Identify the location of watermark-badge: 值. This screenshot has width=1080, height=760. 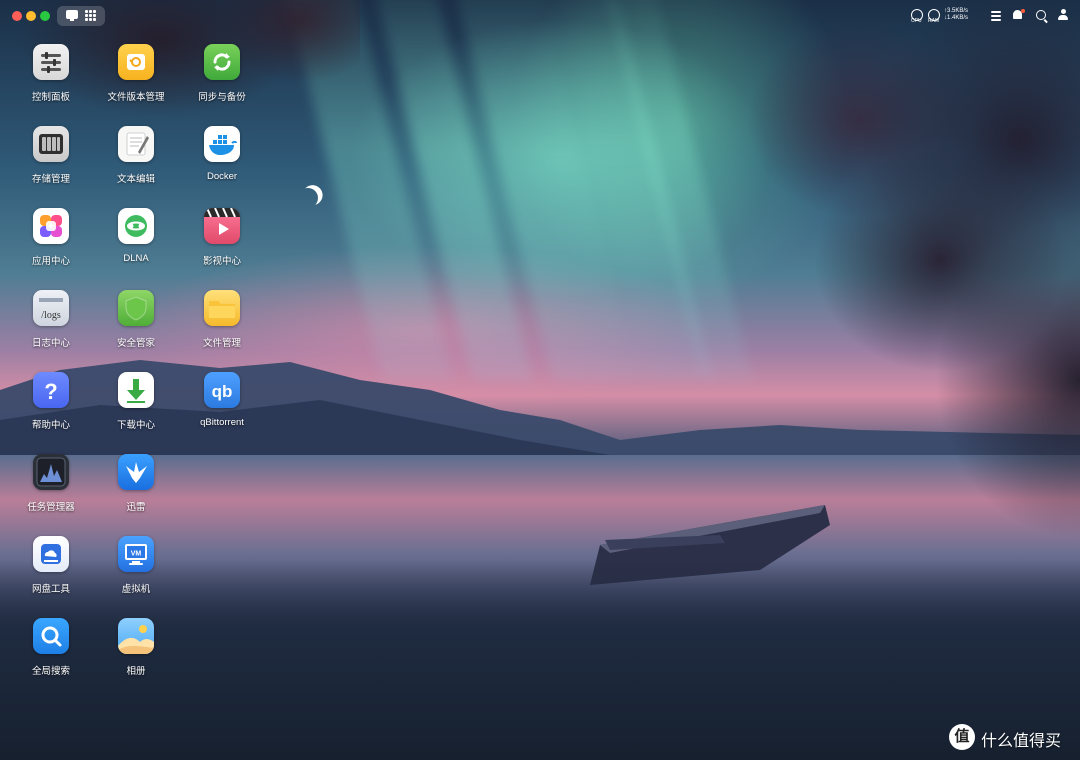
(962, 737).